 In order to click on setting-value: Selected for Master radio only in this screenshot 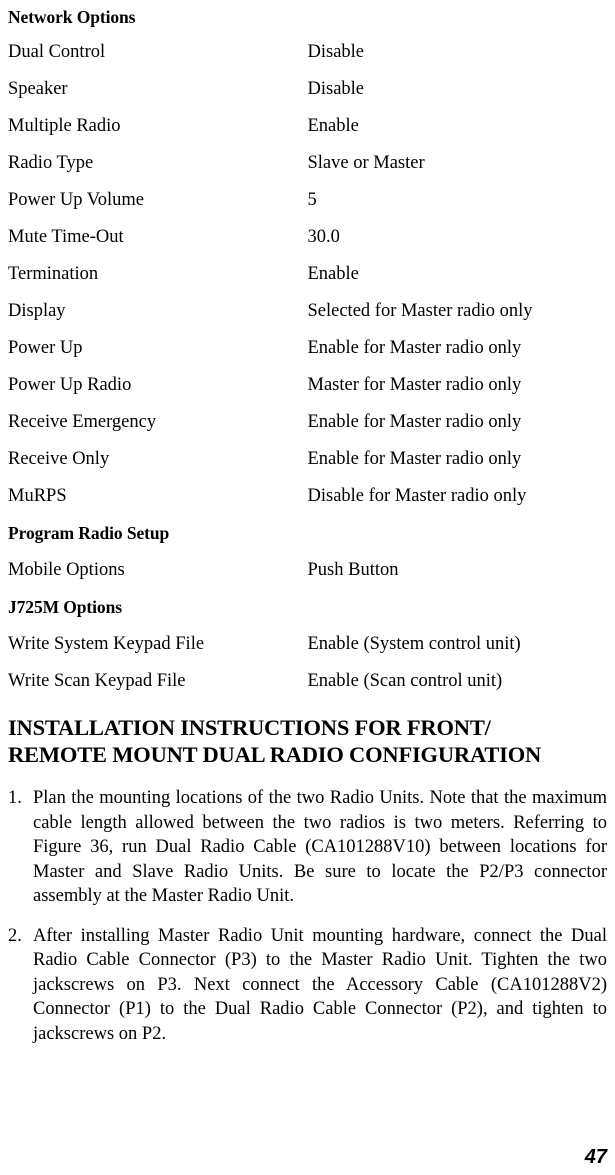, I will do `click(420, 311)`.